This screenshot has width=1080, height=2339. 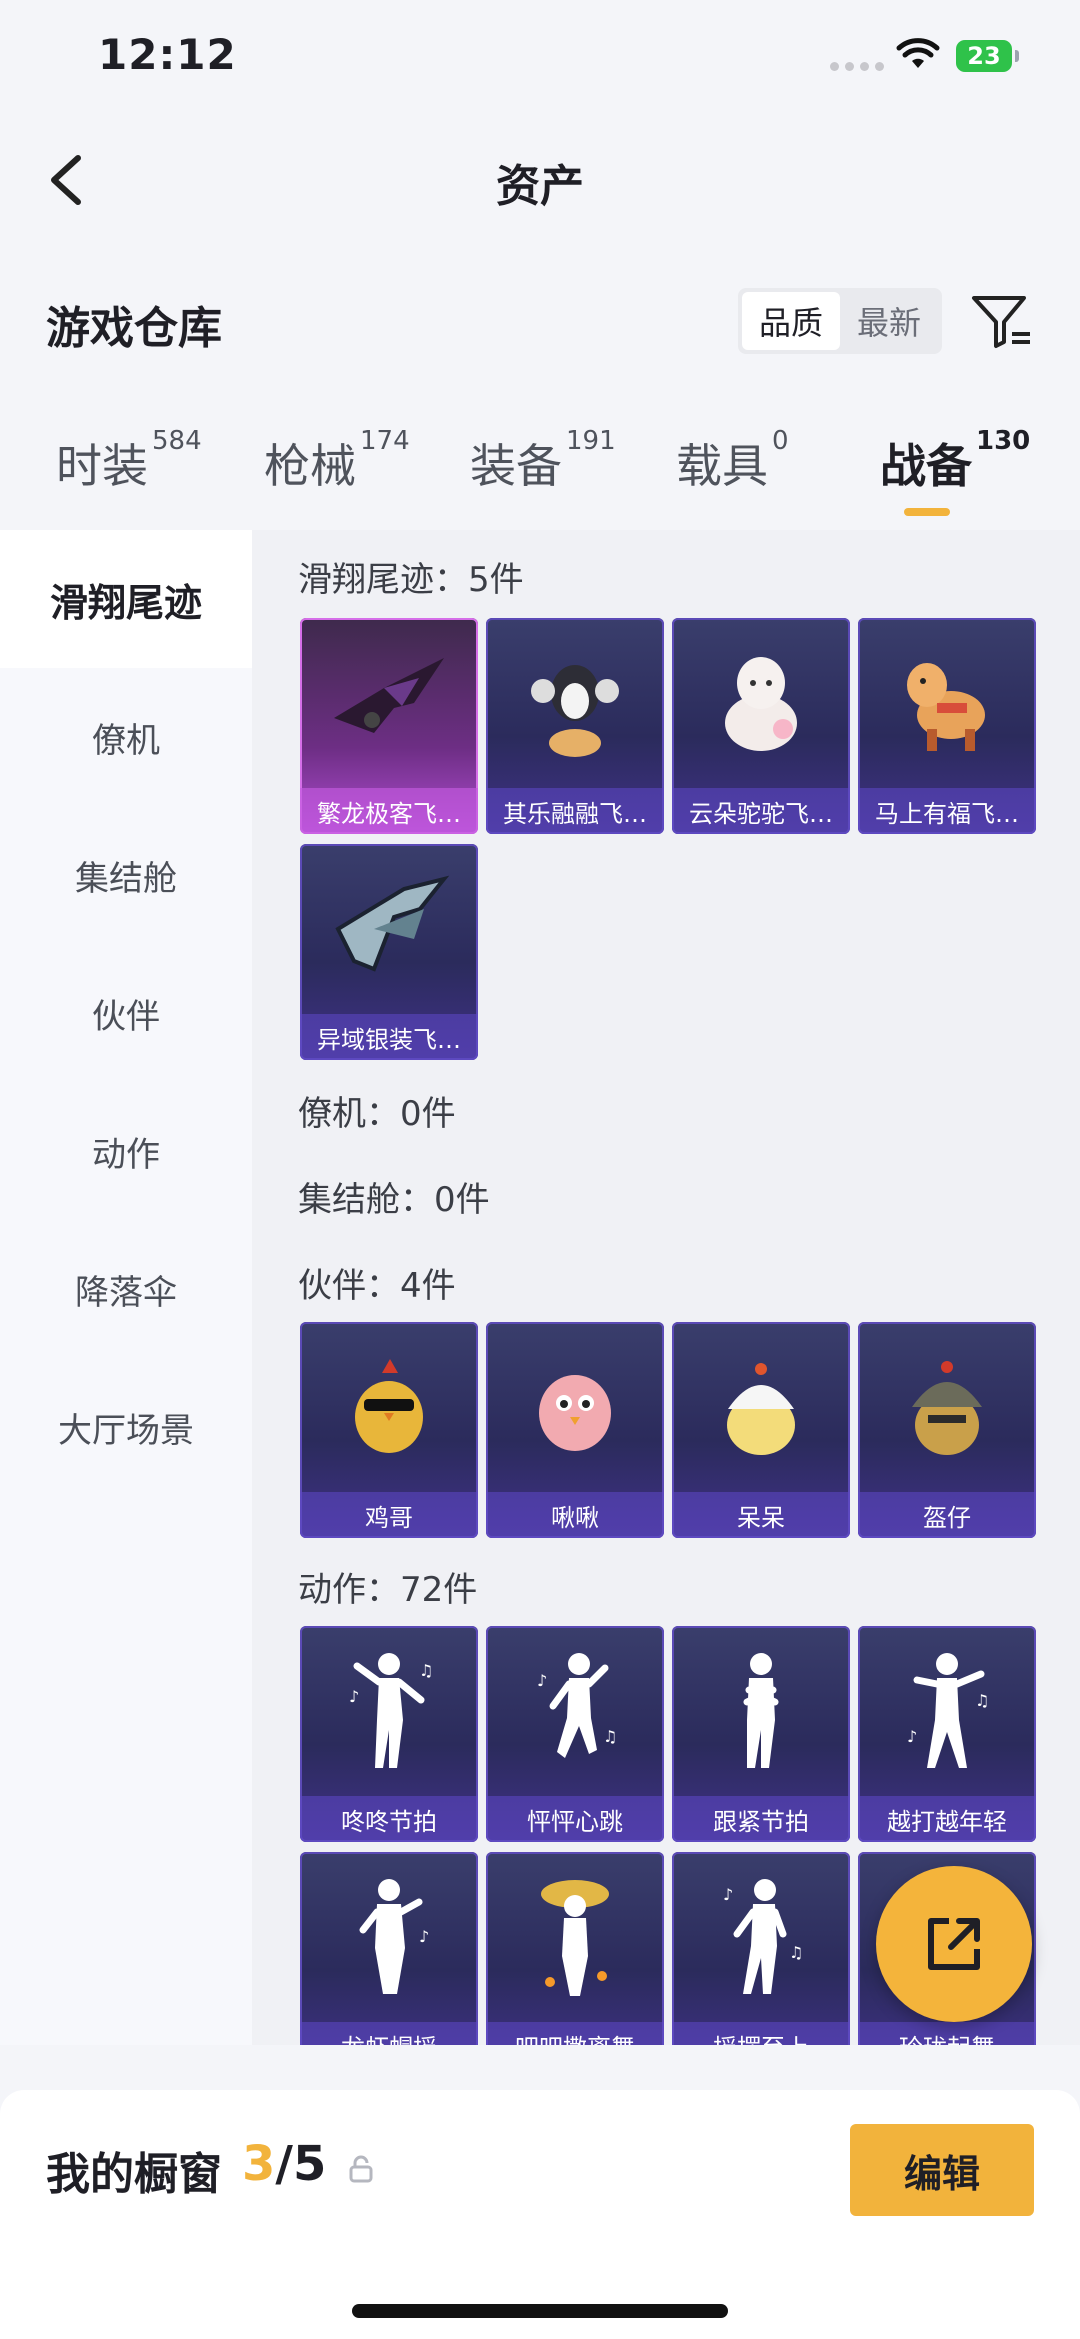 I want to click on tab-combat-gear: 战备 130, so click(x=955, y=461).